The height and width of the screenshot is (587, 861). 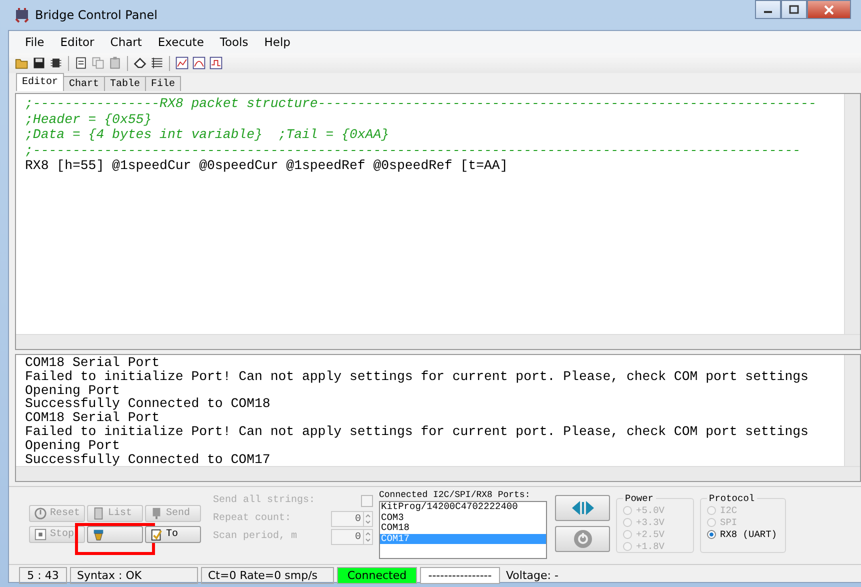 I want to click on ports-label: Connected I2C/SPI/RX8 Ports:, so click(x=455, y=495).